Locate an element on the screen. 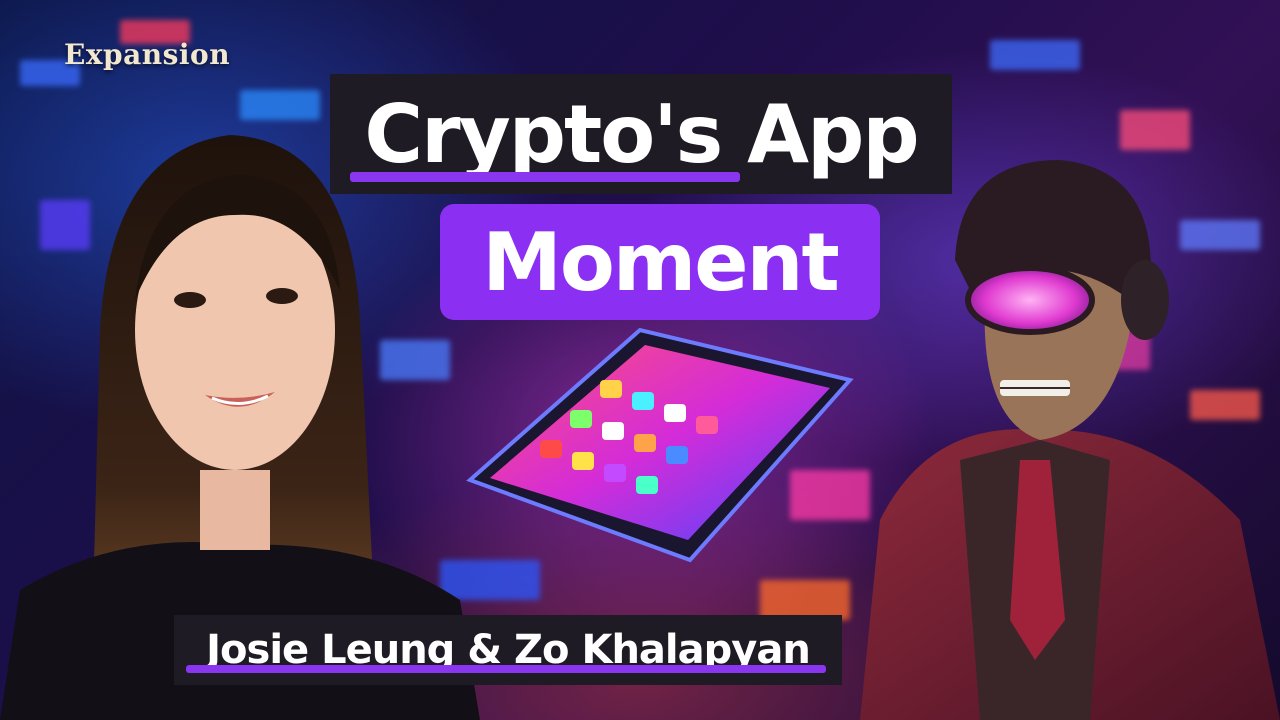  channel-logo: Expansion is located at coordinates (147, 54).